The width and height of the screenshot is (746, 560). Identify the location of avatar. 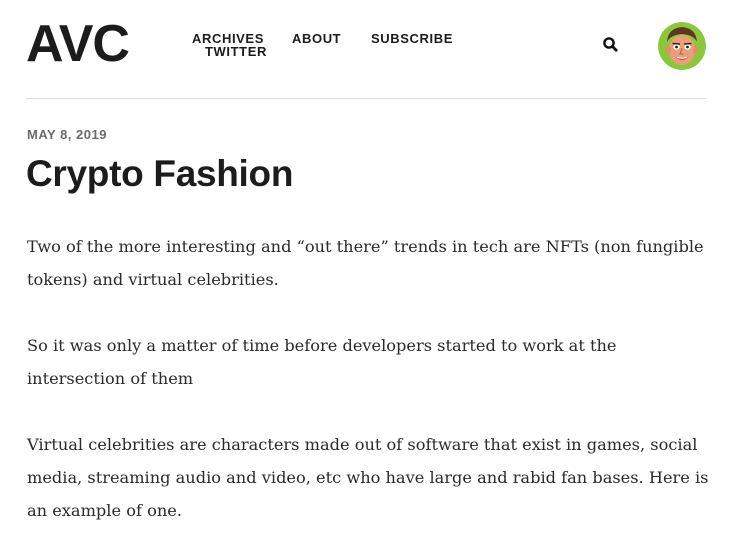
(682, 46).